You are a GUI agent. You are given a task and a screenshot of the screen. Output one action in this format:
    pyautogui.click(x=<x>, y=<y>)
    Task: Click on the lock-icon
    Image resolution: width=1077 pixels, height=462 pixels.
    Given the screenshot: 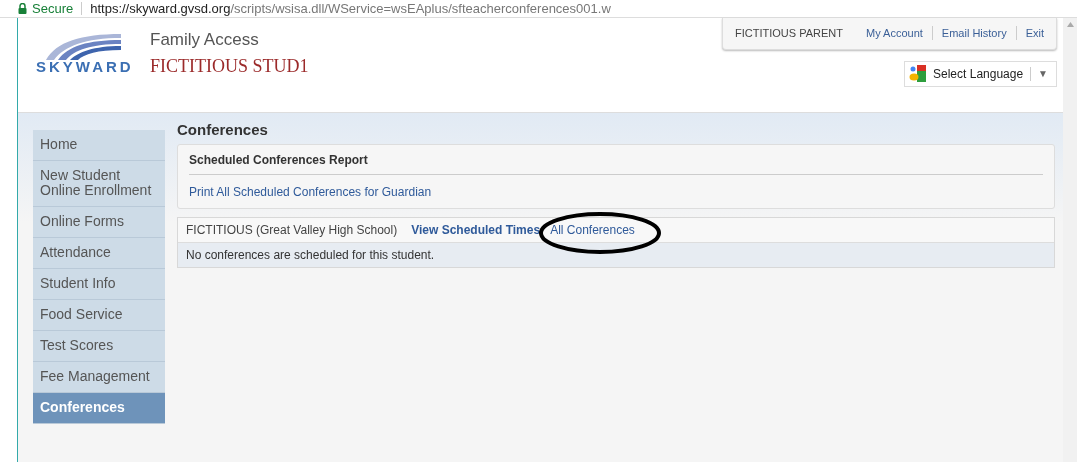 What is the action you would take?
    pyautogui.click(x=22, y=8)
    